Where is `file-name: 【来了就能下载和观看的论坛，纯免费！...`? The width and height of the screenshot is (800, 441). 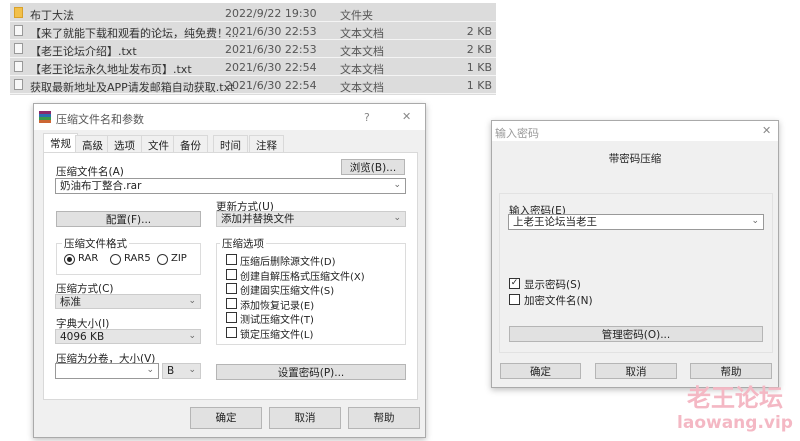
file-name: 【来了就能下载和观看的论坛，纯免费！... is located at coordinates (134, 33).